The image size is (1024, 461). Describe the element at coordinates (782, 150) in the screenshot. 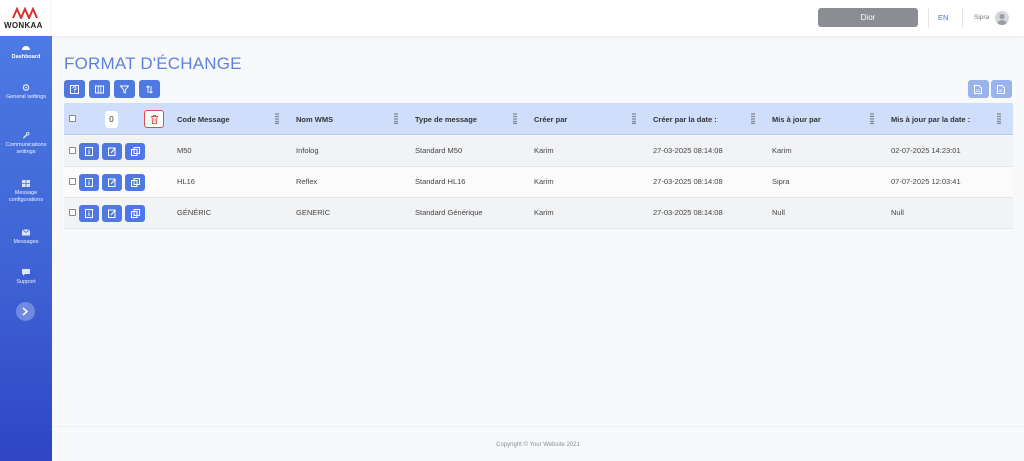

I see `cell-mis-a-jour-par: Karim` at that location.